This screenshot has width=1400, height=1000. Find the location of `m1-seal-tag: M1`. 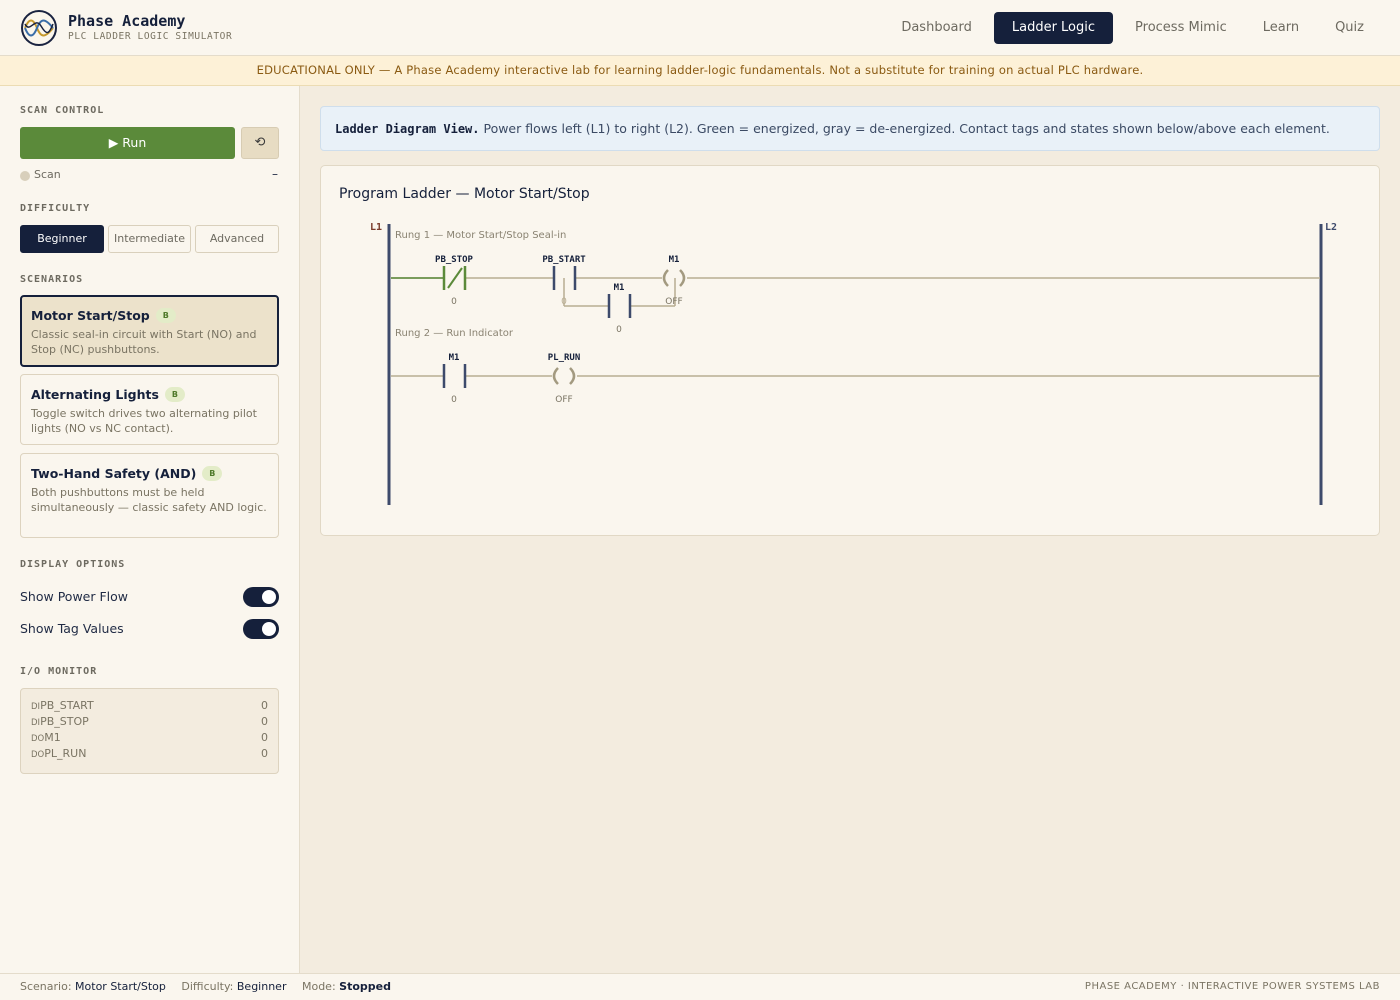

m1-seal-tag: M1 is located at coordinates (619, 288).